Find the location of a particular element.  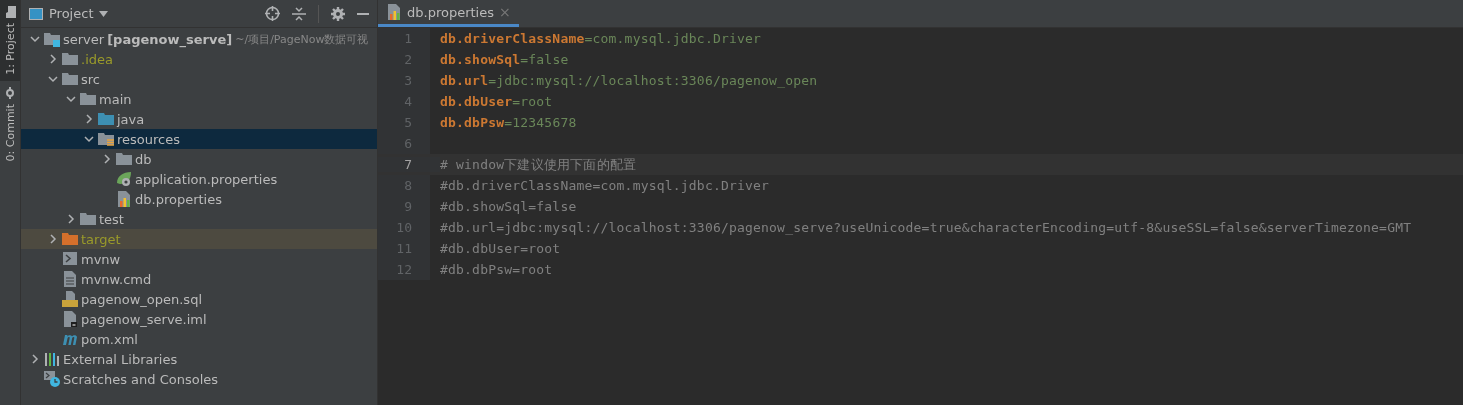

tree-item: application.properties is located at coordinates (206, 179).